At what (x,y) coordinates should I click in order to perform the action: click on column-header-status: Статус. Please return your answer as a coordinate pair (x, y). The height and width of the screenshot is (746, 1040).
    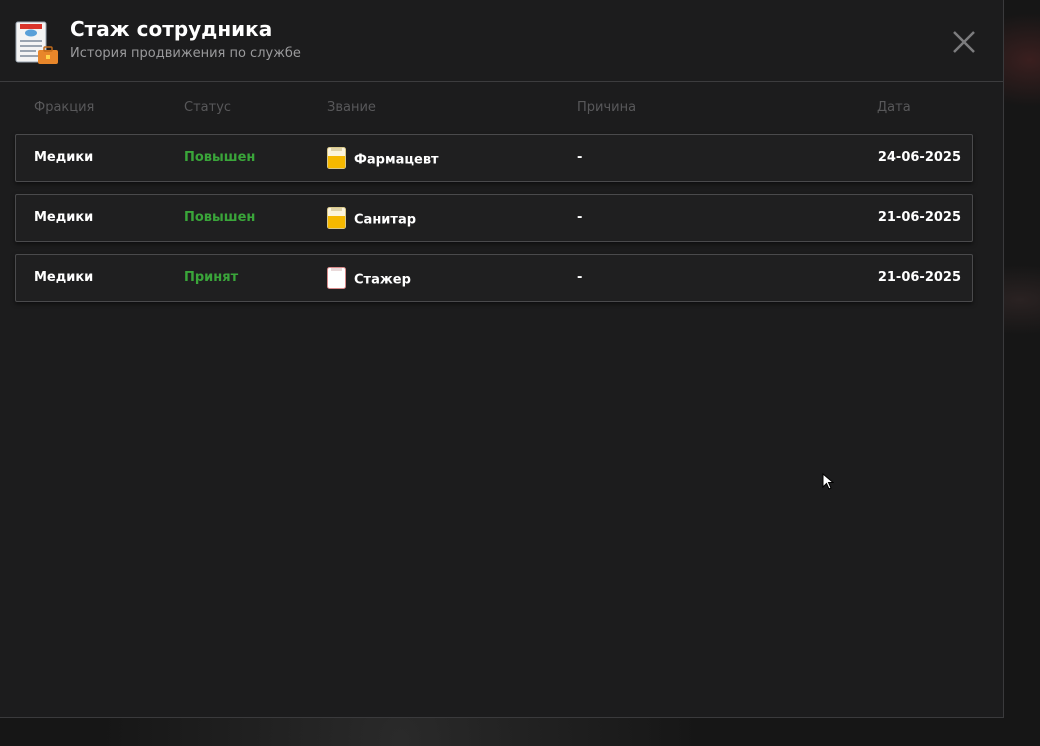
    Looking at the image, I should click on (208, 107).